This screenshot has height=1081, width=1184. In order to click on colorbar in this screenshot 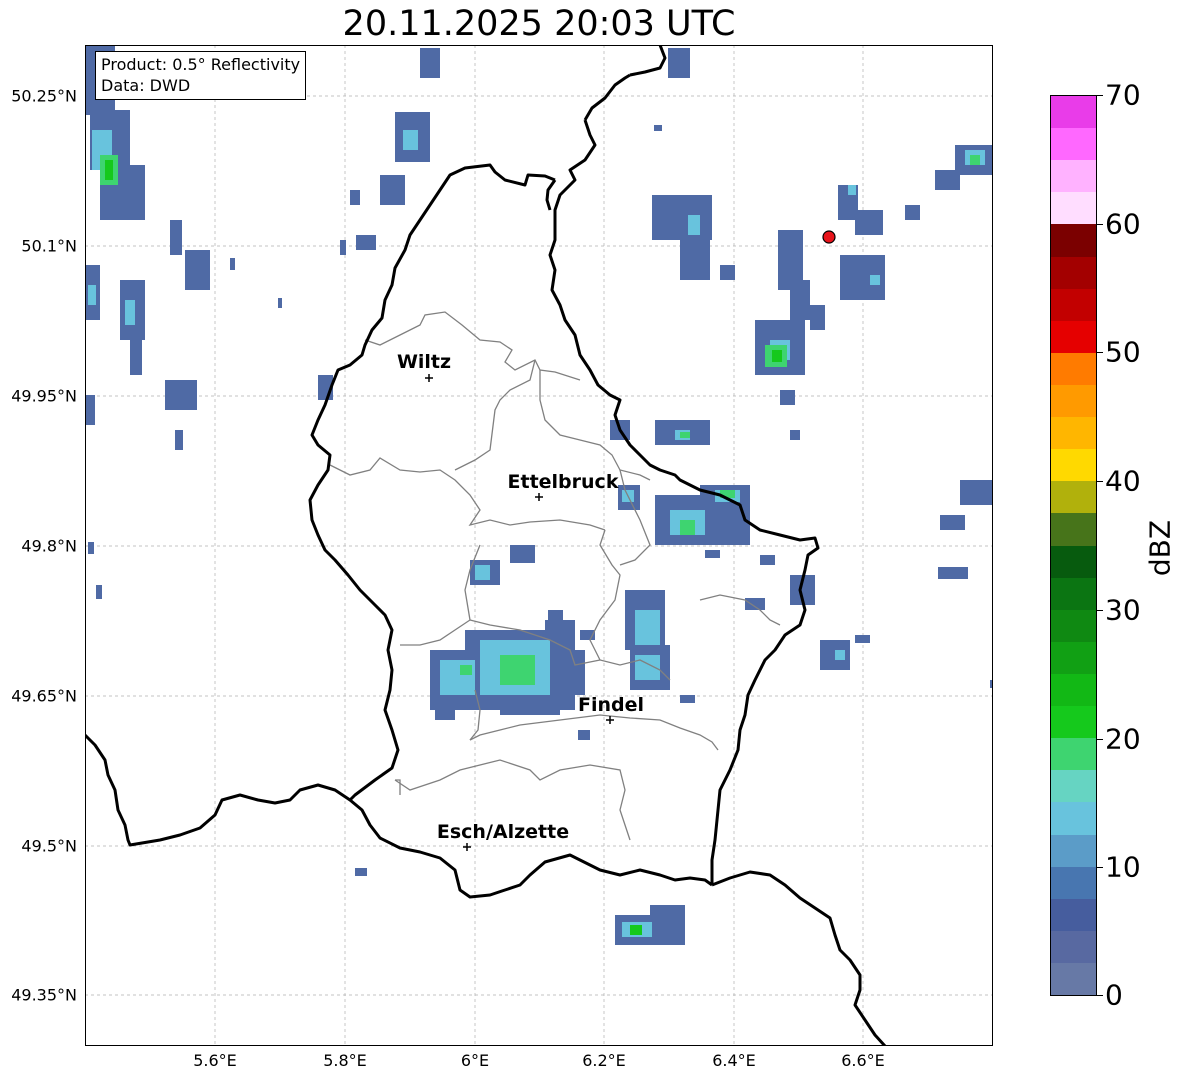, I will do `click(1073, 545)`.